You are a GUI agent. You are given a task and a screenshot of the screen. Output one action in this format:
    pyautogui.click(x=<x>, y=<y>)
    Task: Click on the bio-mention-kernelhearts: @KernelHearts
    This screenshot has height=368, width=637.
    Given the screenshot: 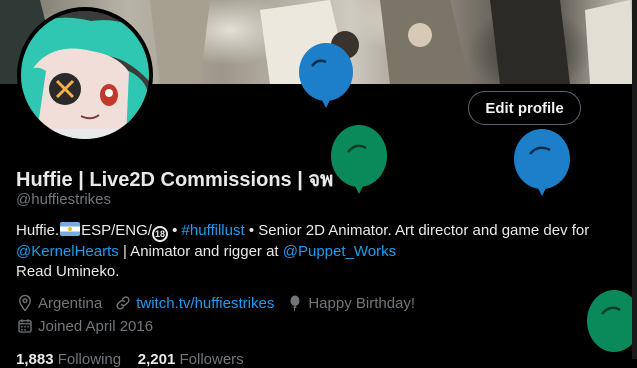 What is the action you would take?
    pyautogui.click(x=67, y=251)
    